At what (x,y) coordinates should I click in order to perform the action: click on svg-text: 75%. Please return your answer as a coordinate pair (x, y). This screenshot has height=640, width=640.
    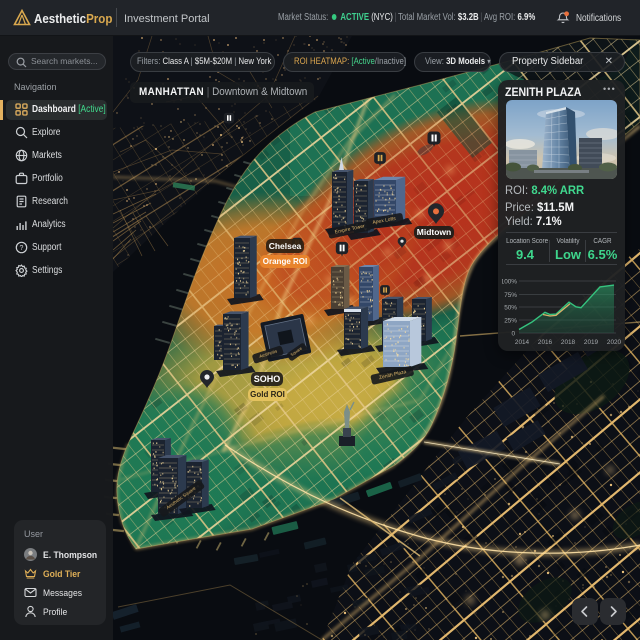
    Looking at the image, I should click on (510, 295).